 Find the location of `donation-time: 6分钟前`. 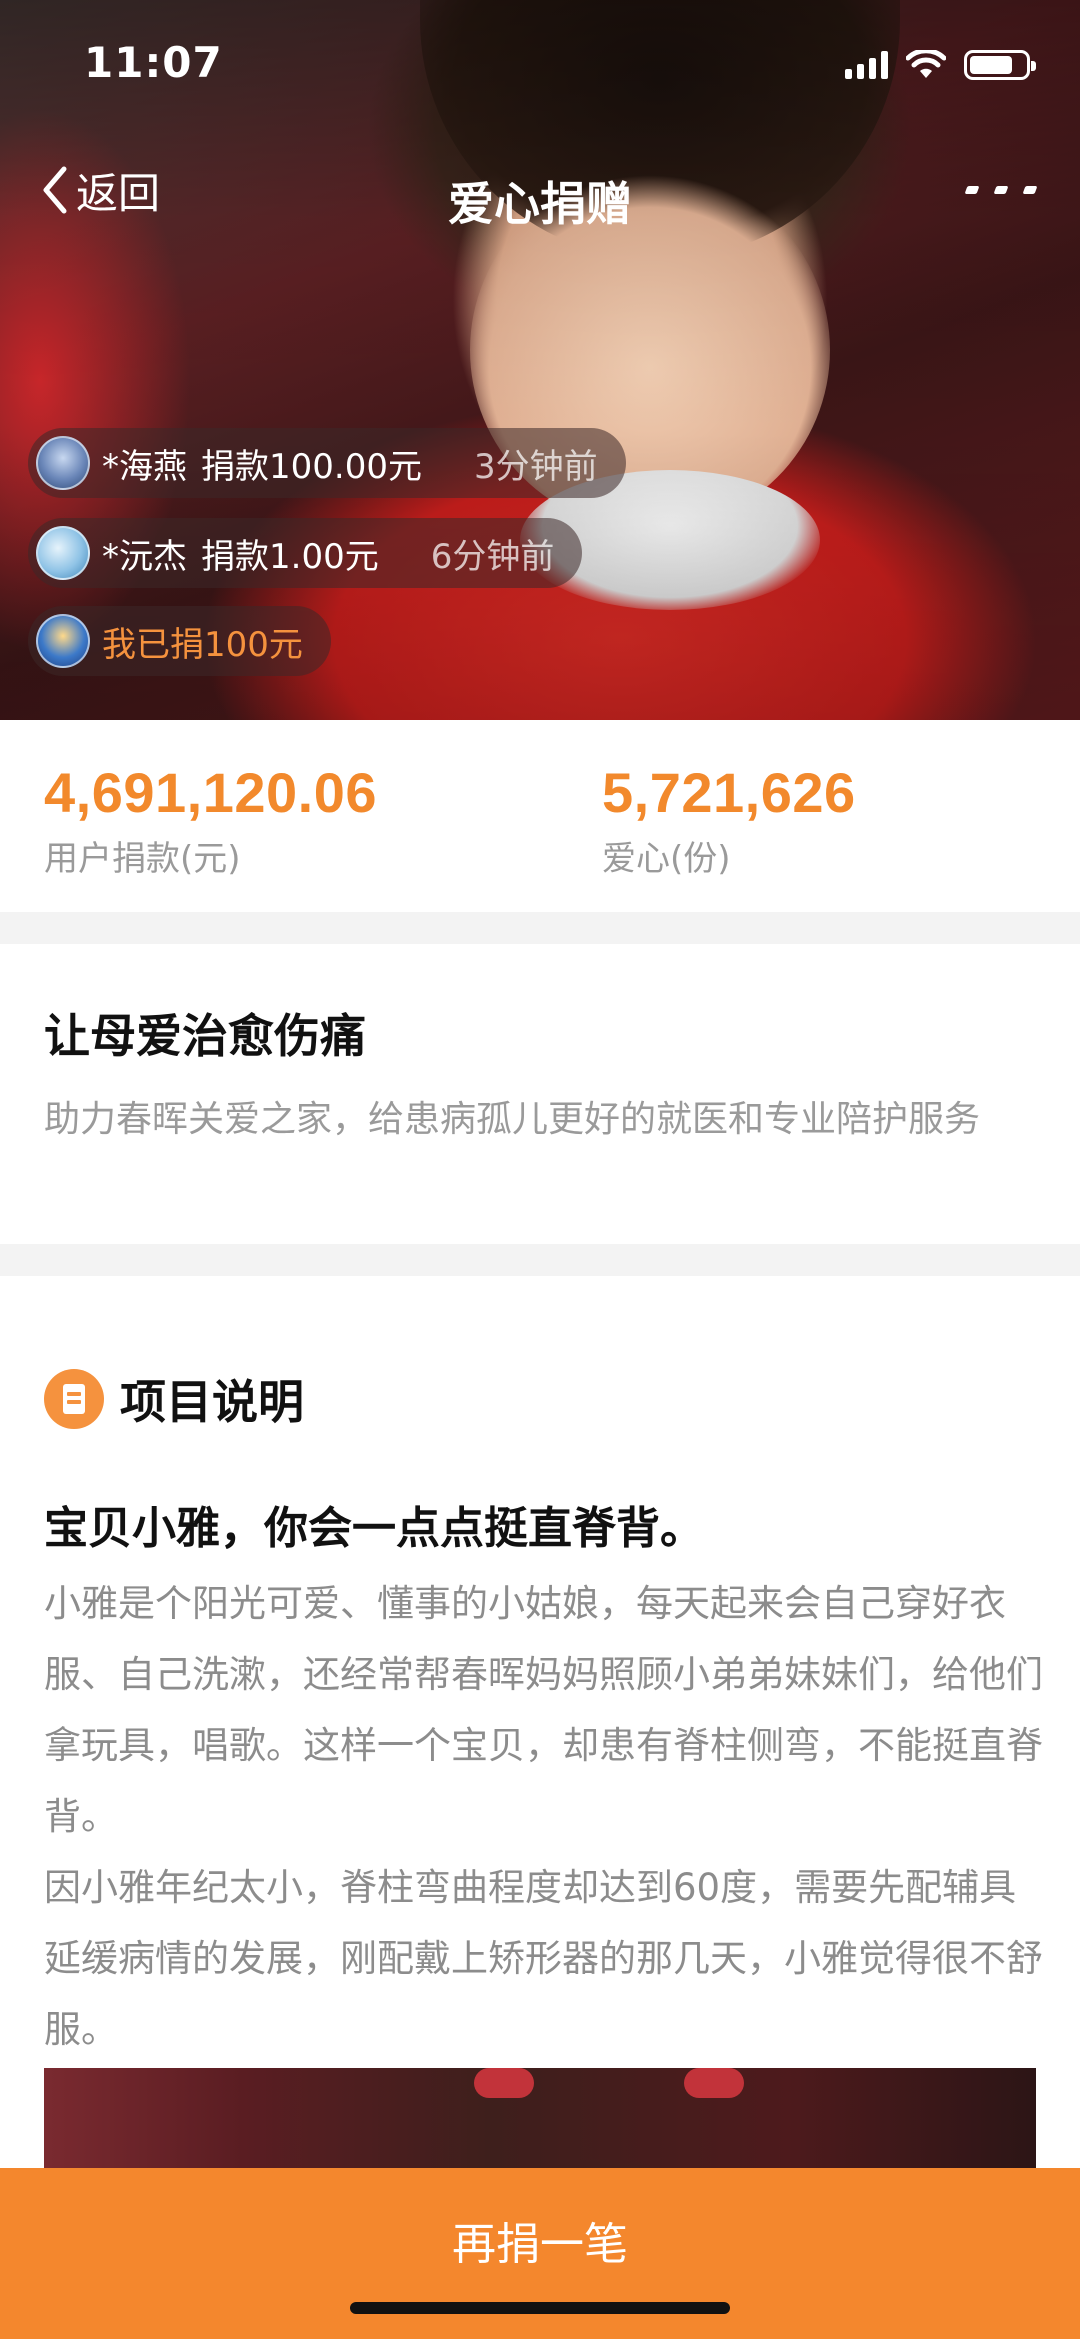

donation-time: 6分钟前 is located at coordinates (492, 556).